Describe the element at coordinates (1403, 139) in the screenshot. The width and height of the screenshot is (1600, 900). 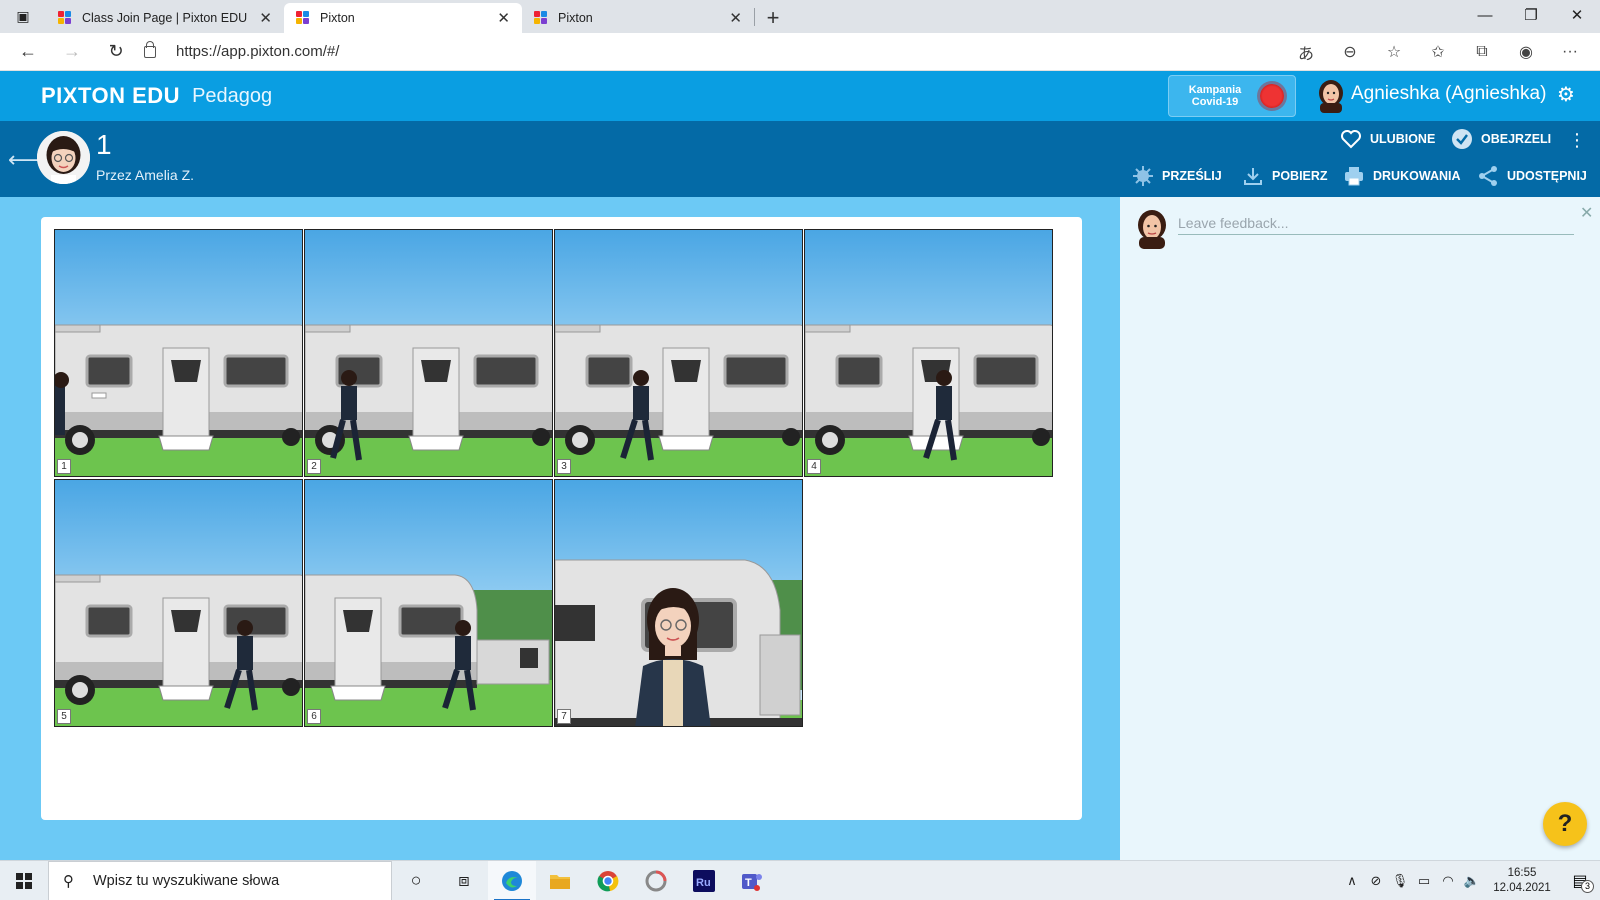
I see `favorites-label: ULUBIONE` at that location.